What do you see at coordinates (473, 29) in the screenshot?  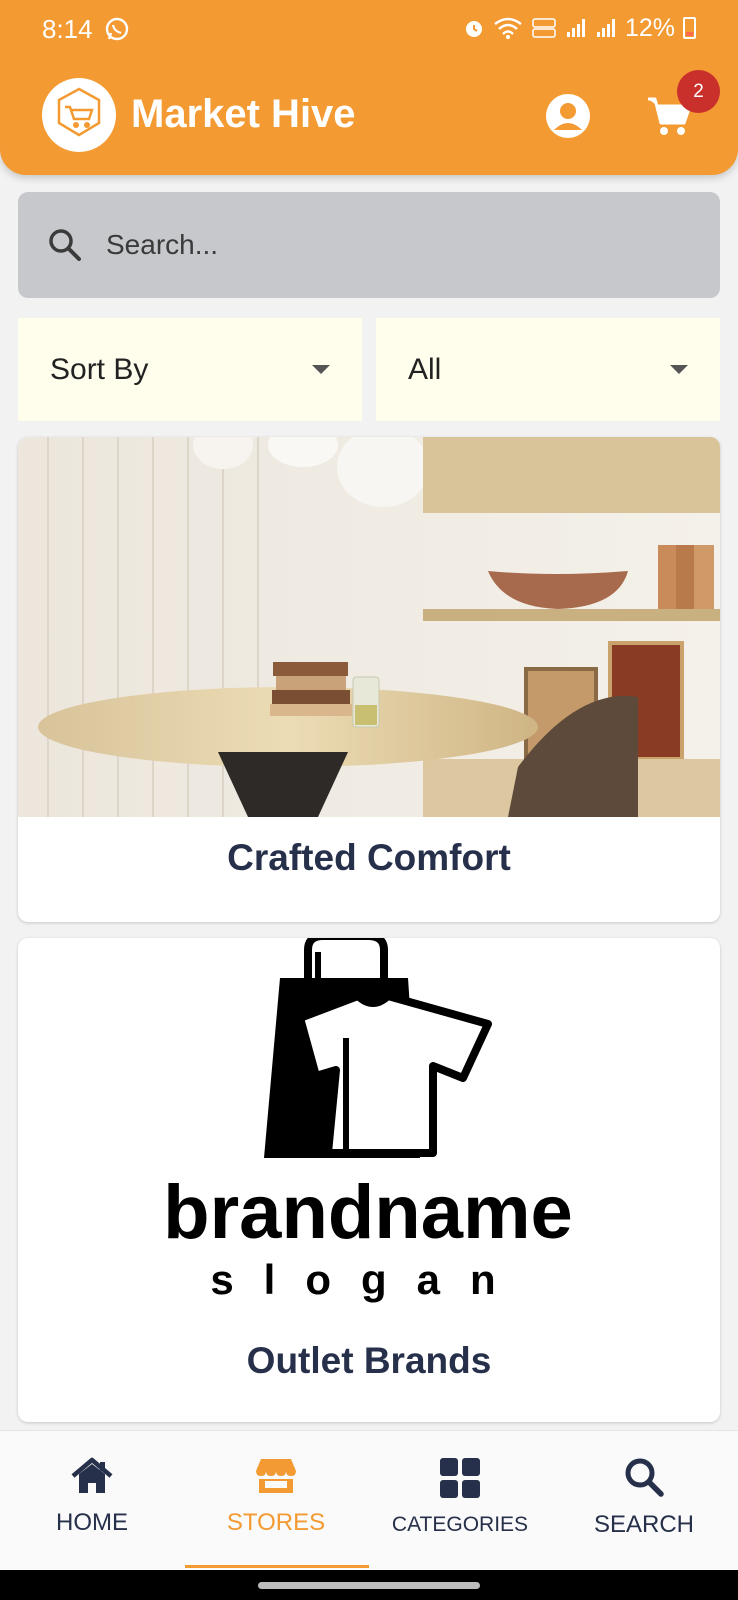 I see `alarm-icon` at bounding box center [473, 29].